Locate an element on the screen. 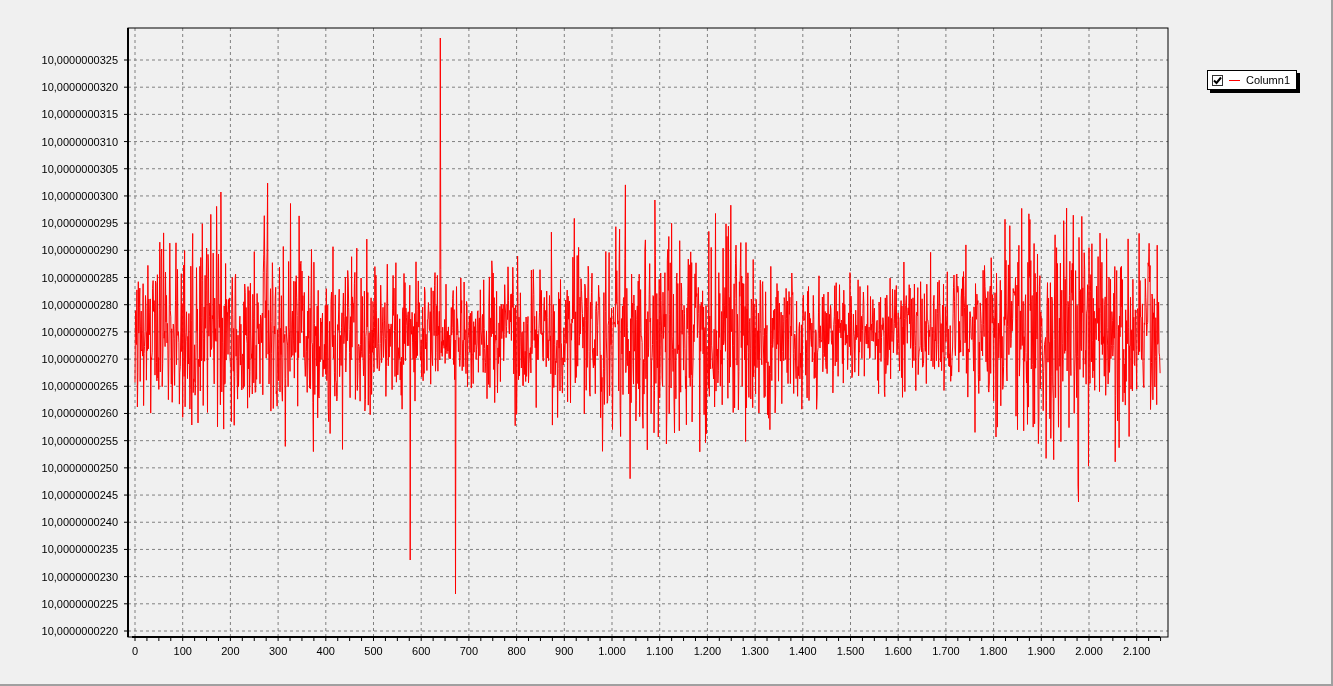 The image size is (1333, 686). y-tick-label: 10,0000000240 is located at coordinates (79, 522).